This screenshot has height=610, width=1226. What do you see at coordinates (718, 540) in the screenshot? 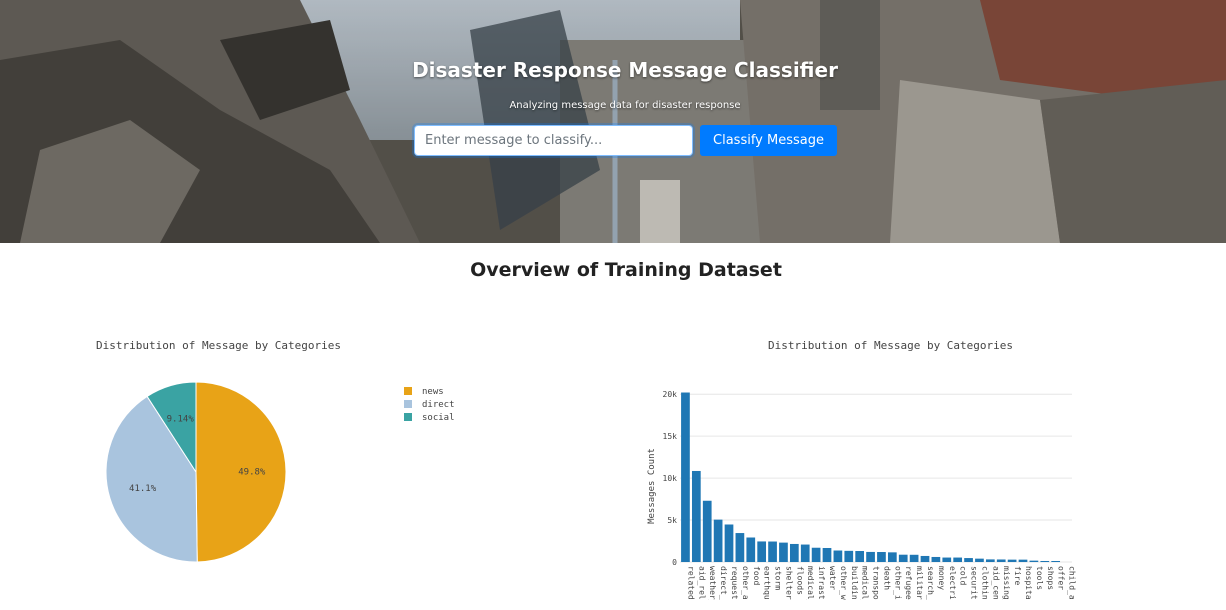
I see `bar-direct_report` at bounding box center [718, 540].